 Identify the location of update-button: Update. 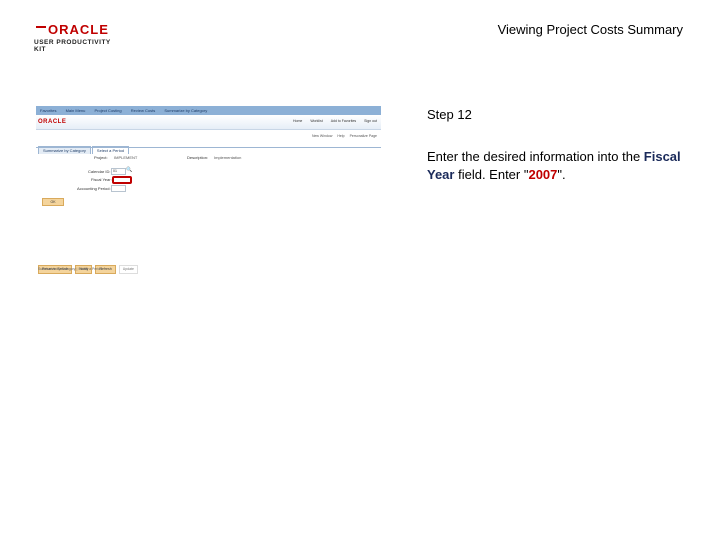
(128, 269).